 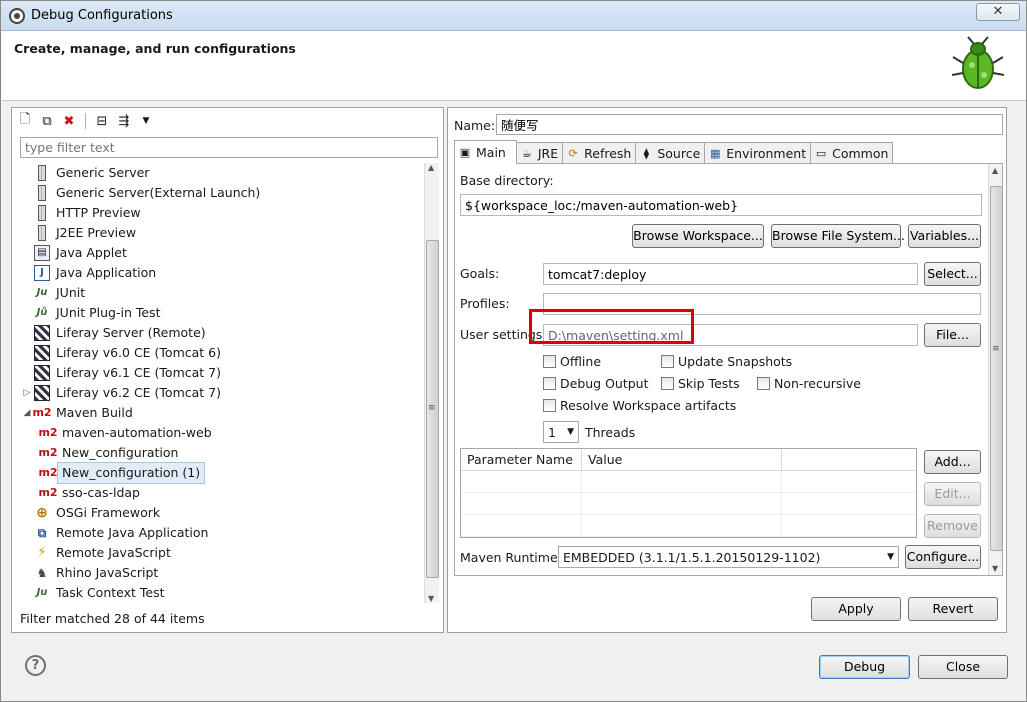 What do you see at coordinates (42, 253) in the screenshot?
I see `applet-icon: ▤` at bounding box center [42, 253].